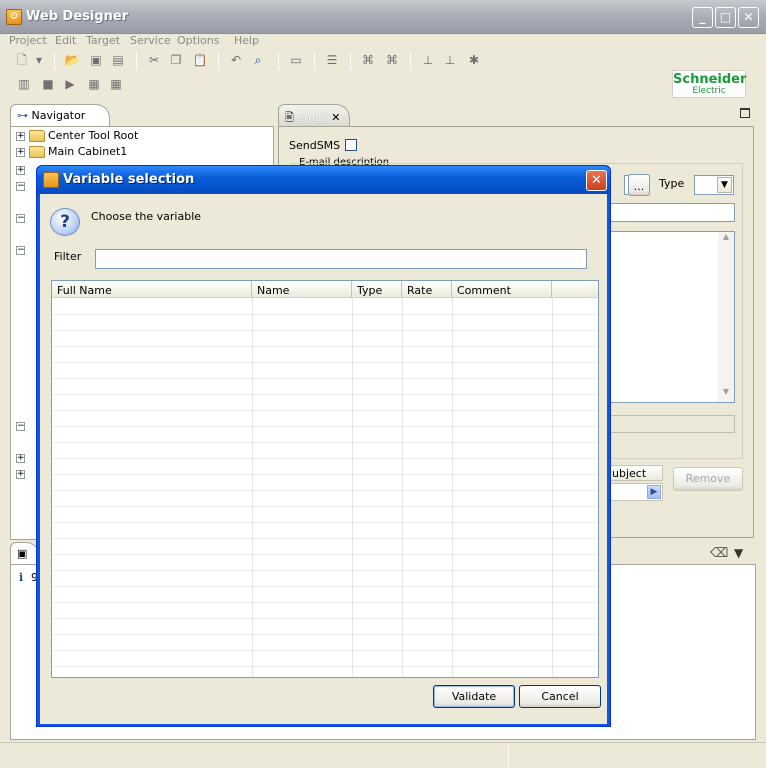 The height and width of the screenshot is (768, 766). I want to click on chevron-down-icon: ▾, so click(39, 60).